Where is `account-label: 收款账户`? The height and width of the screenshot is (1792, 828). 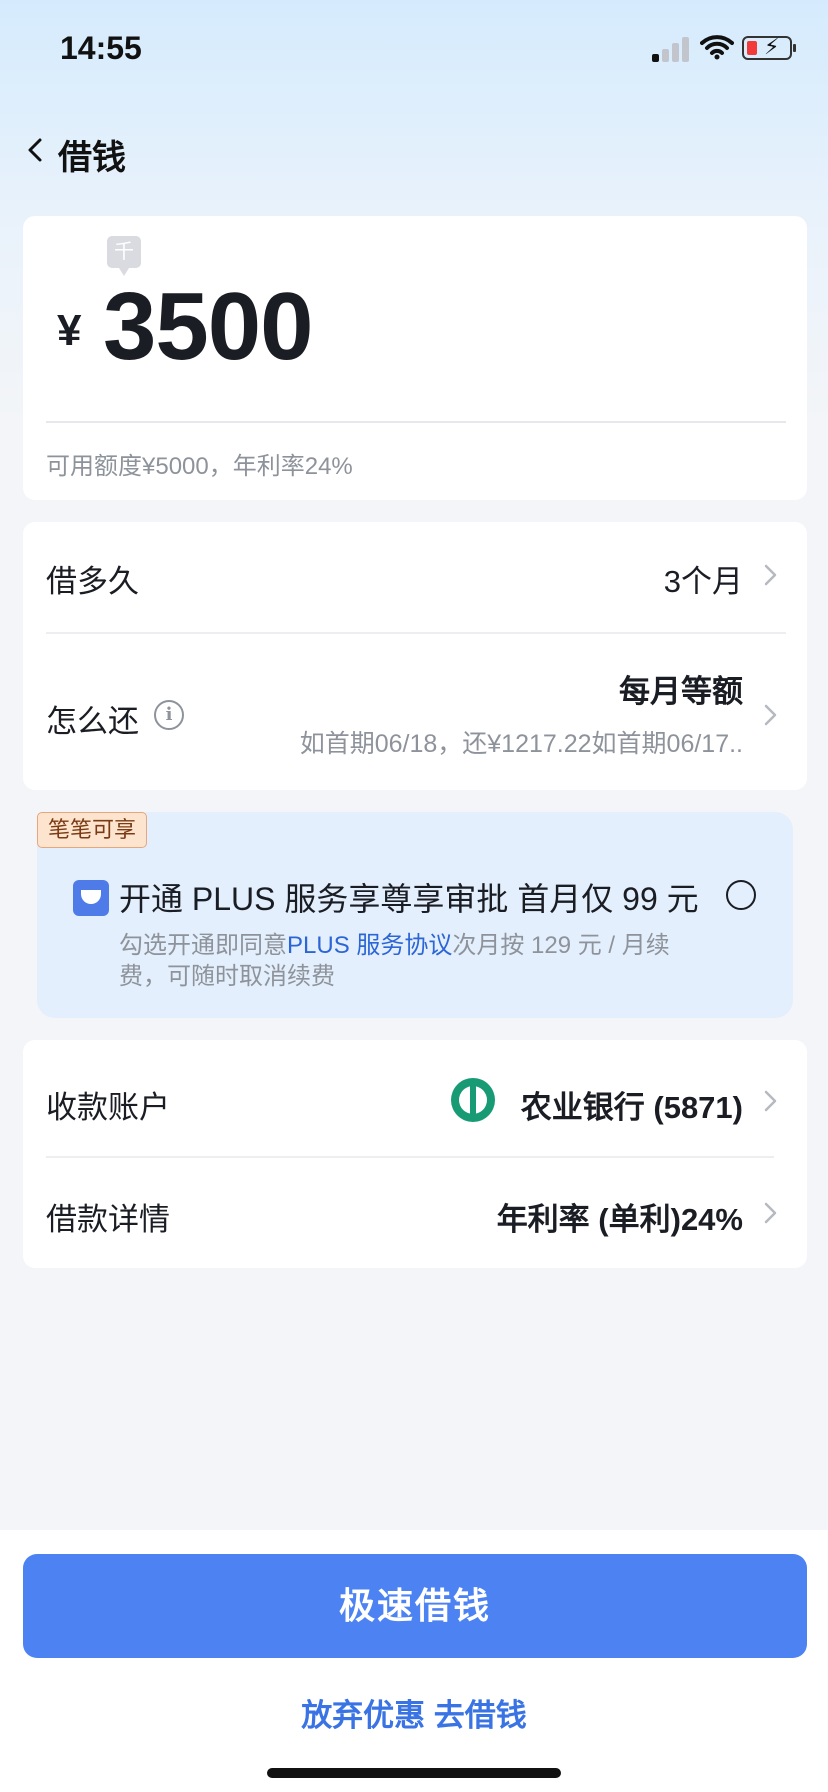 account-label: 收款账户 is located at coordinates (108, 1107).